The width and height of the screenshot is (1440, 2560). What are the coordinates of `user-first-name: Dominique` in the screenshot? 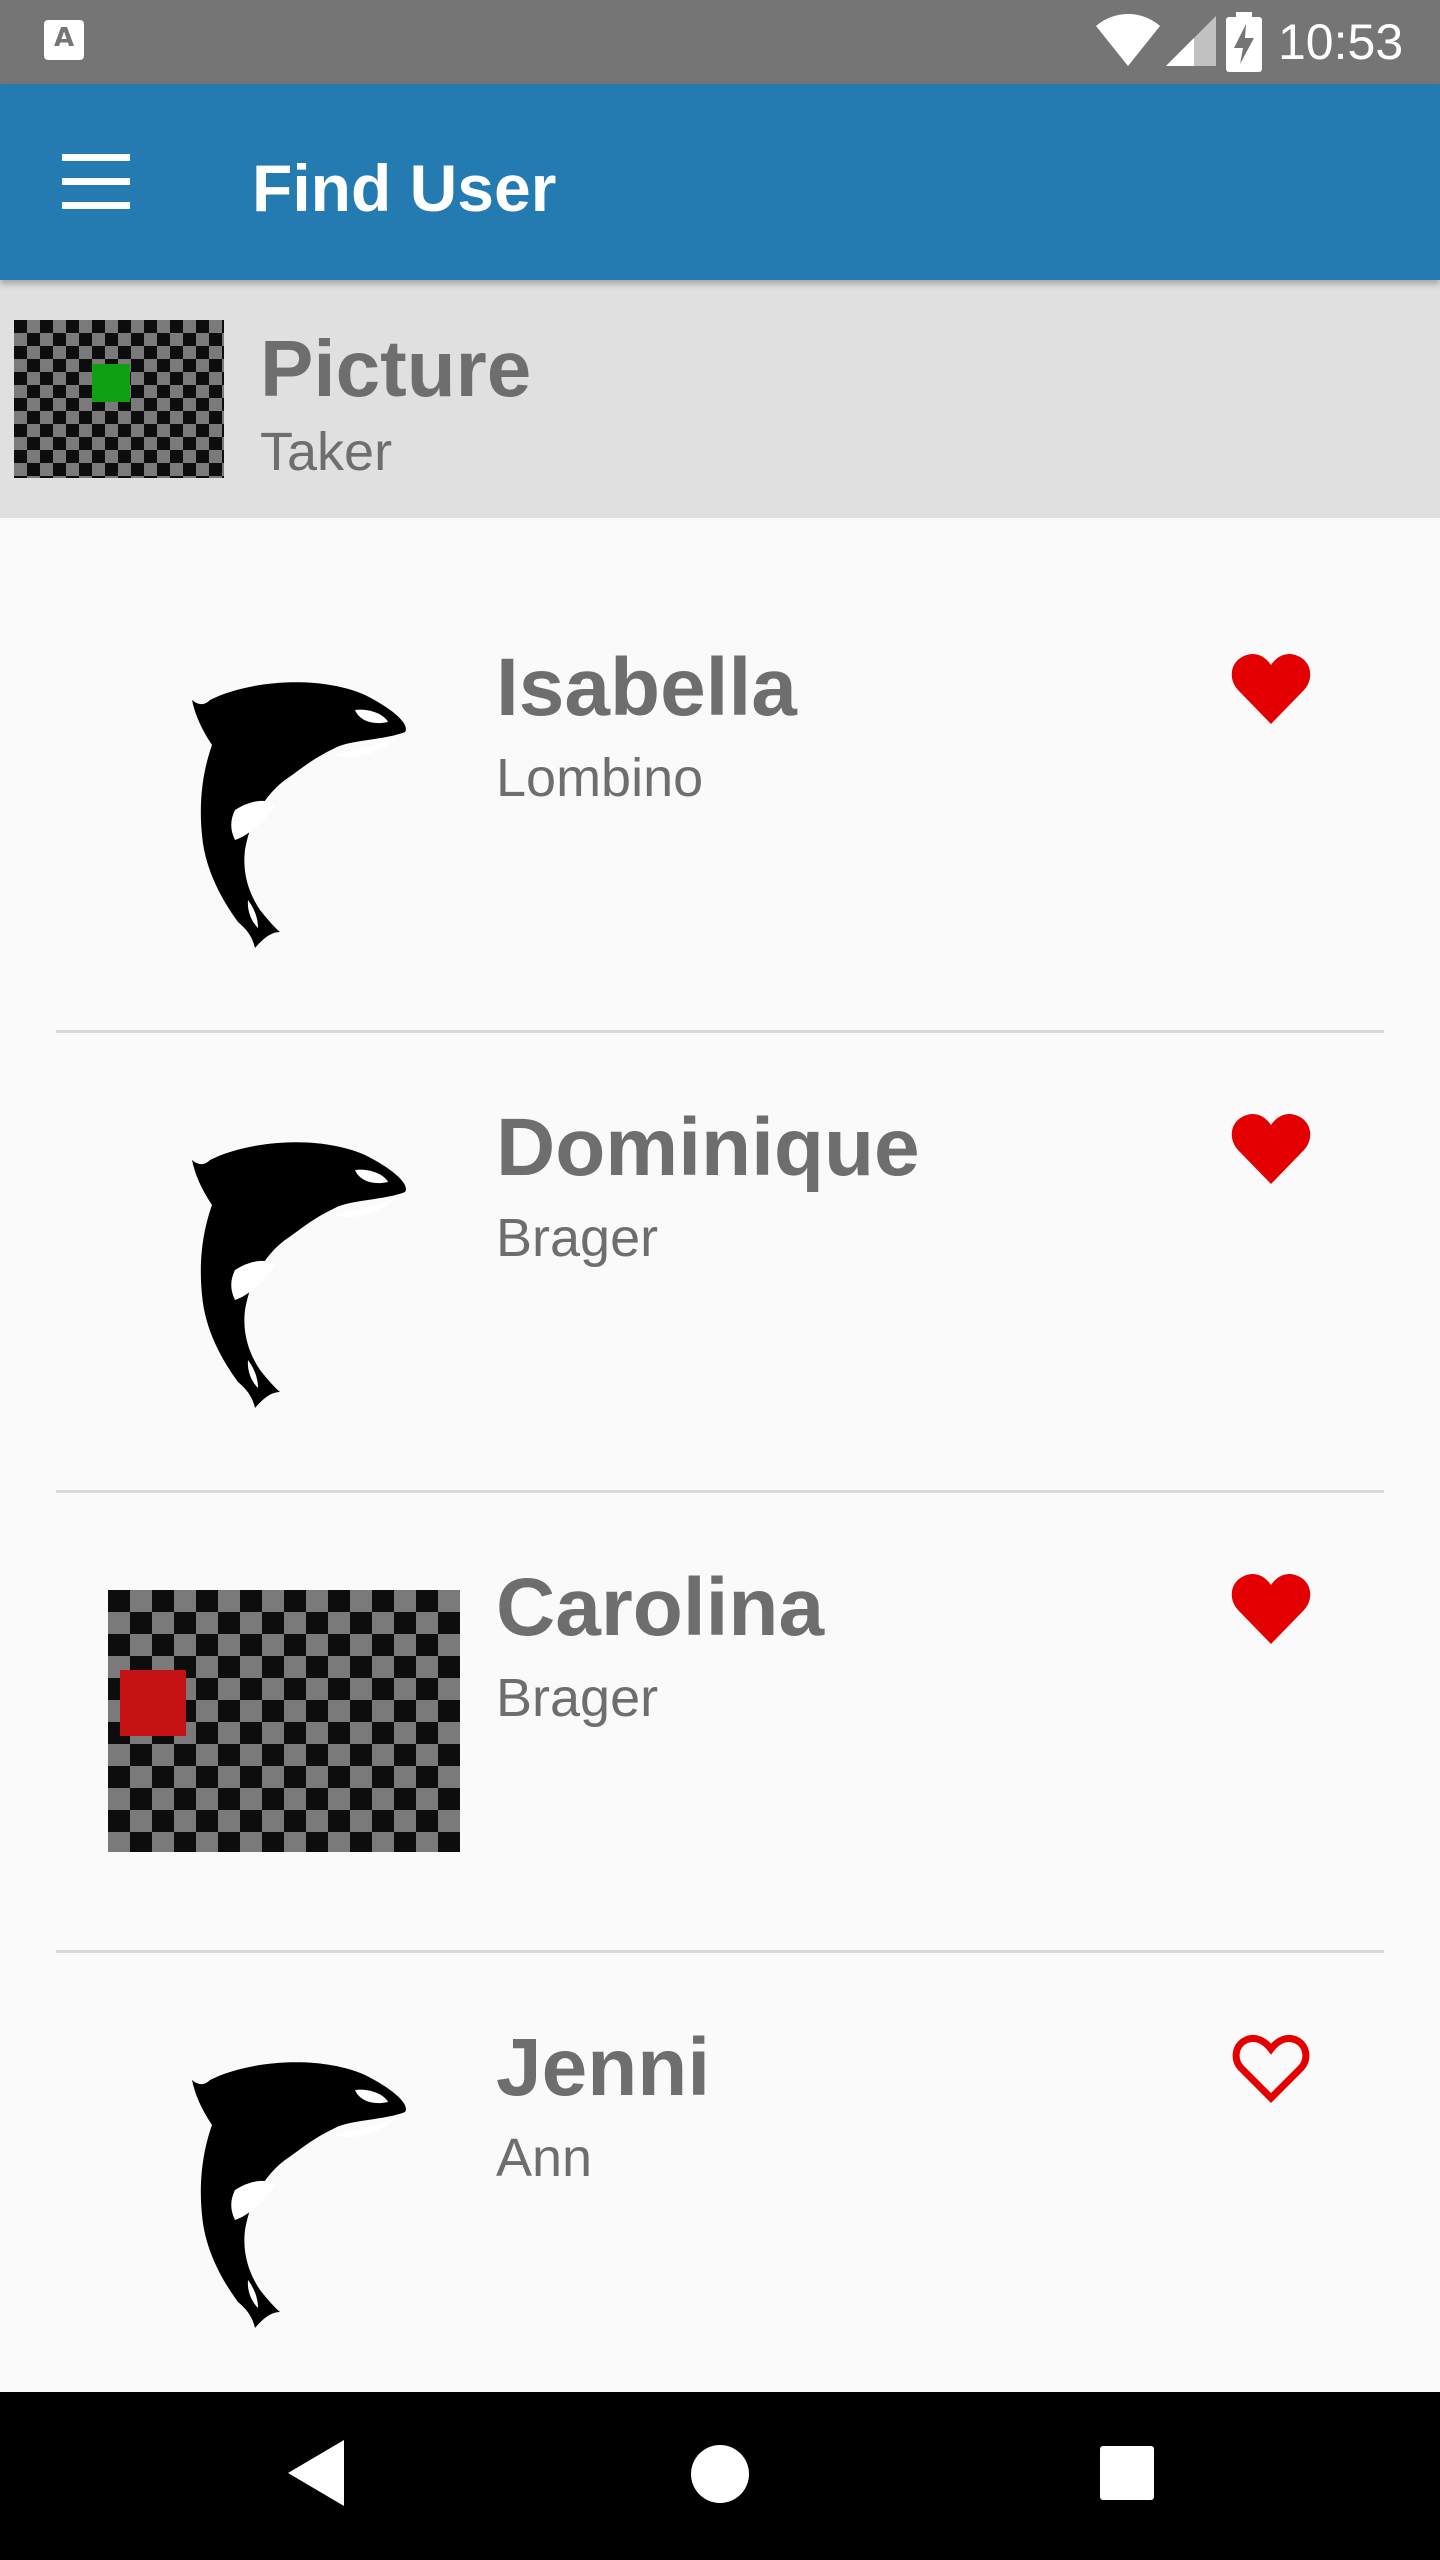 It's located at (708, 1147).